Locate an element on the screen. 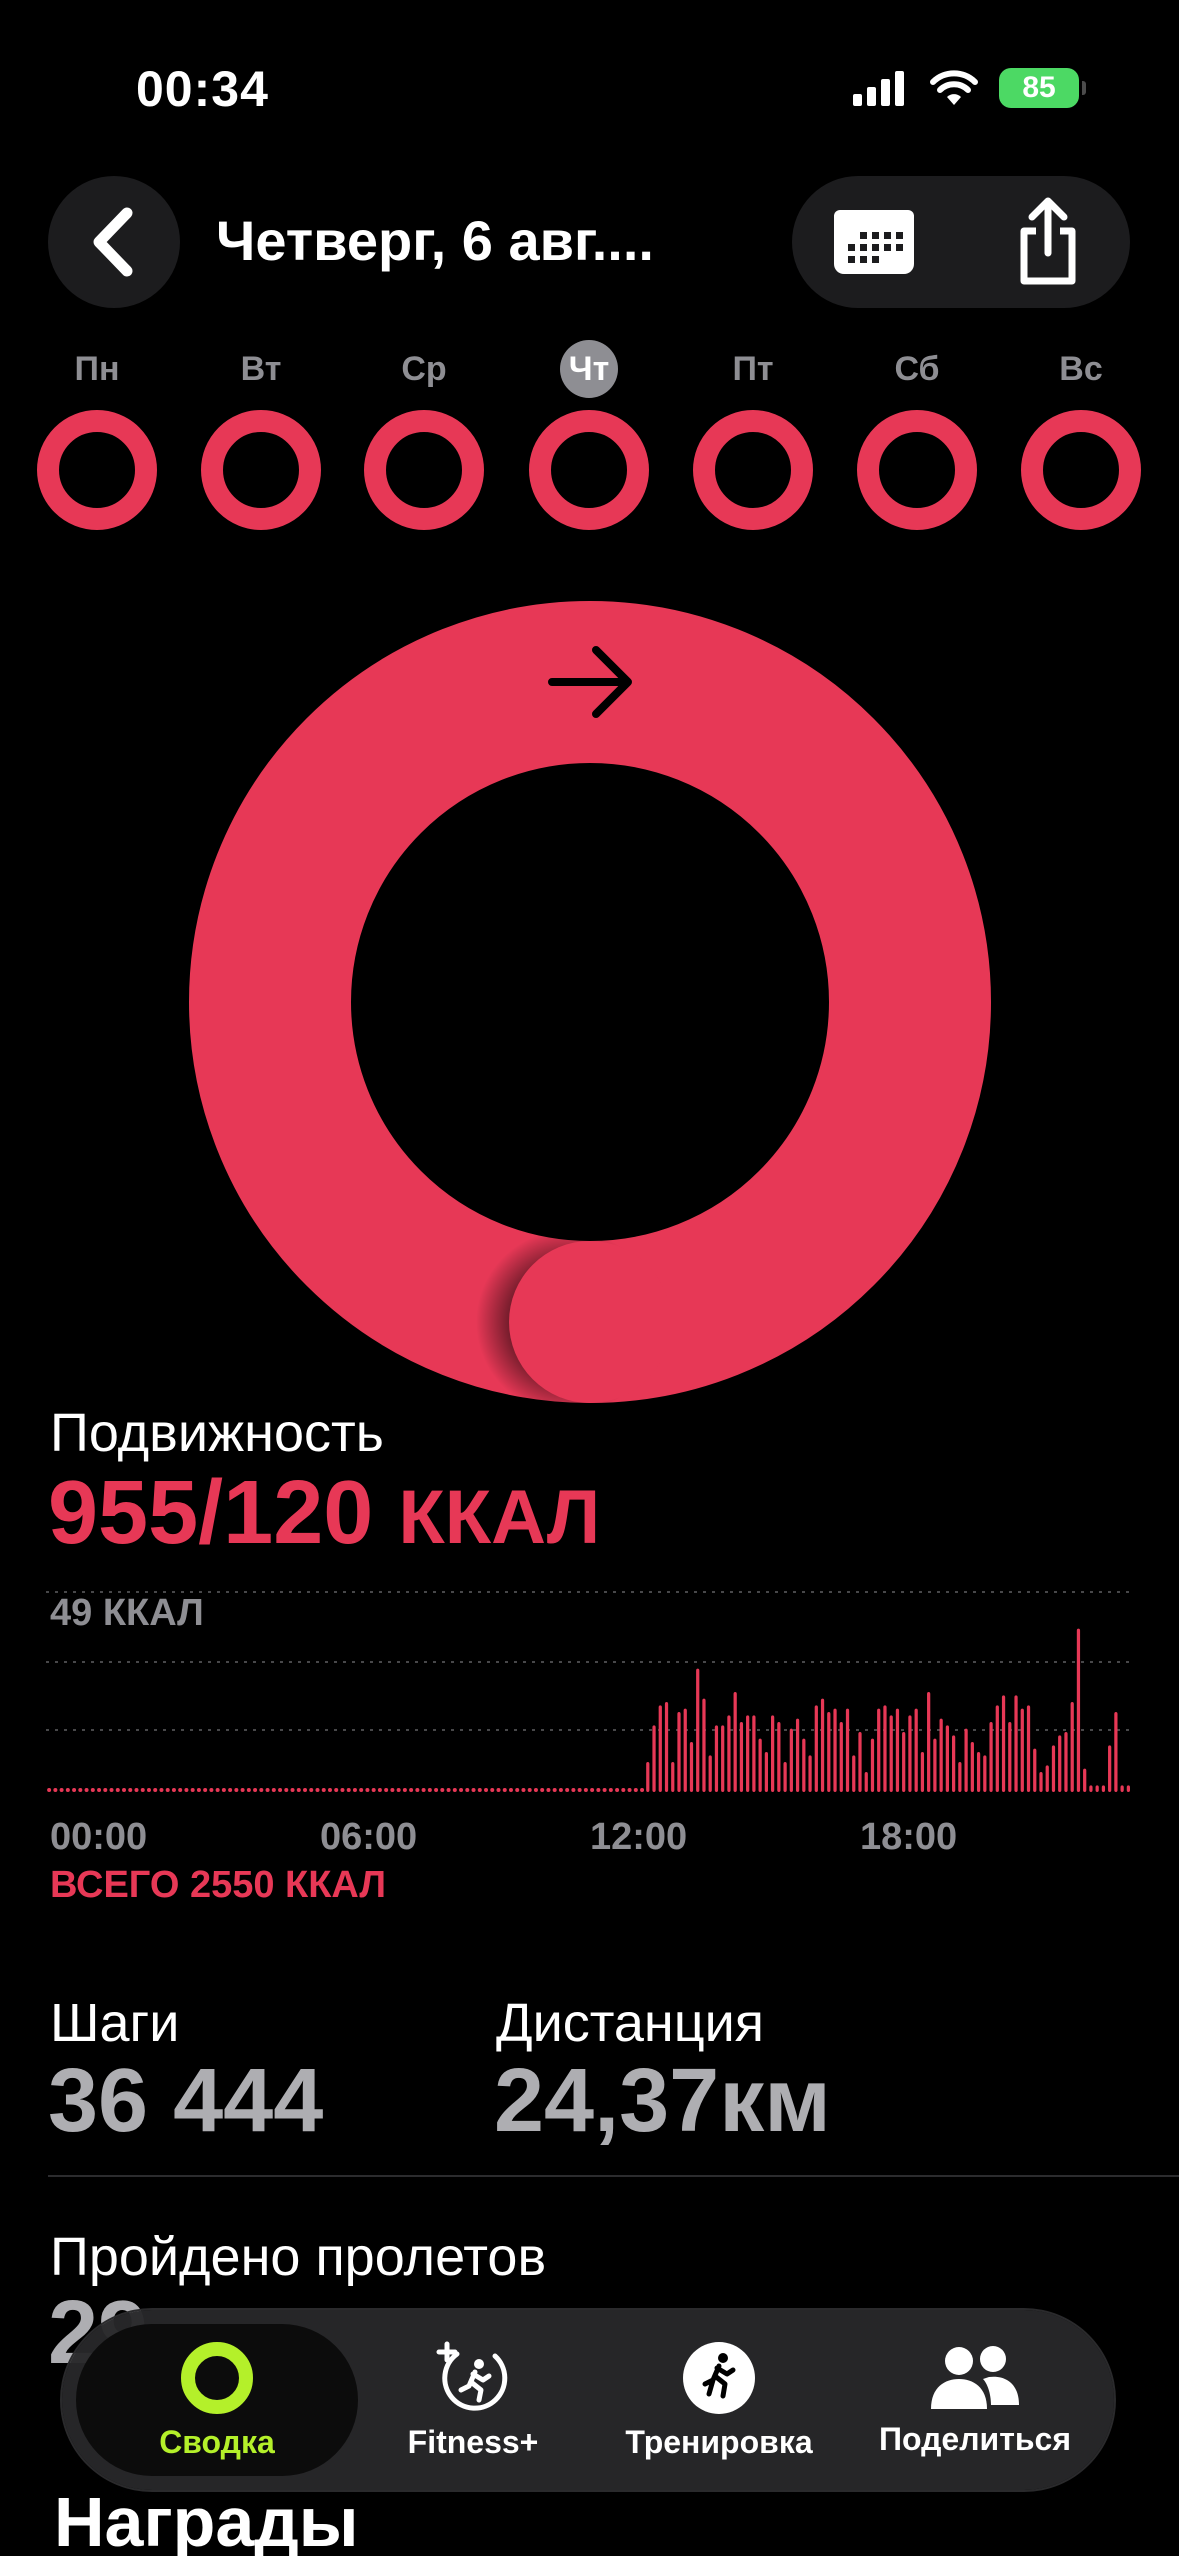  day-label: Пн is located at coordinates (97, 369).